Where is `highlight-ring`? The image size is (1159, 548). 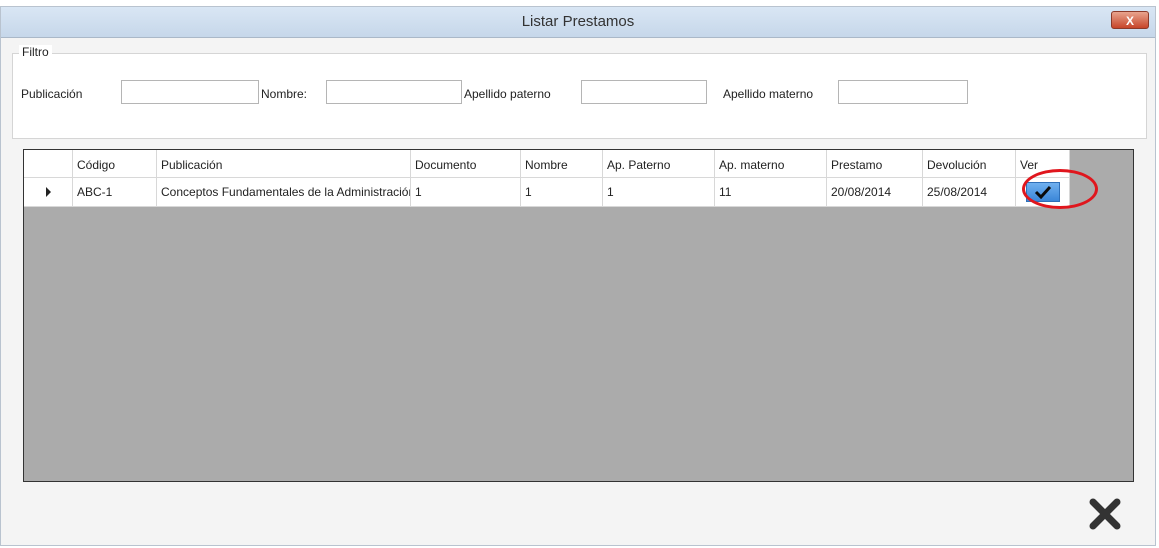
highlight-ring is located at coordinates (1060, 189).